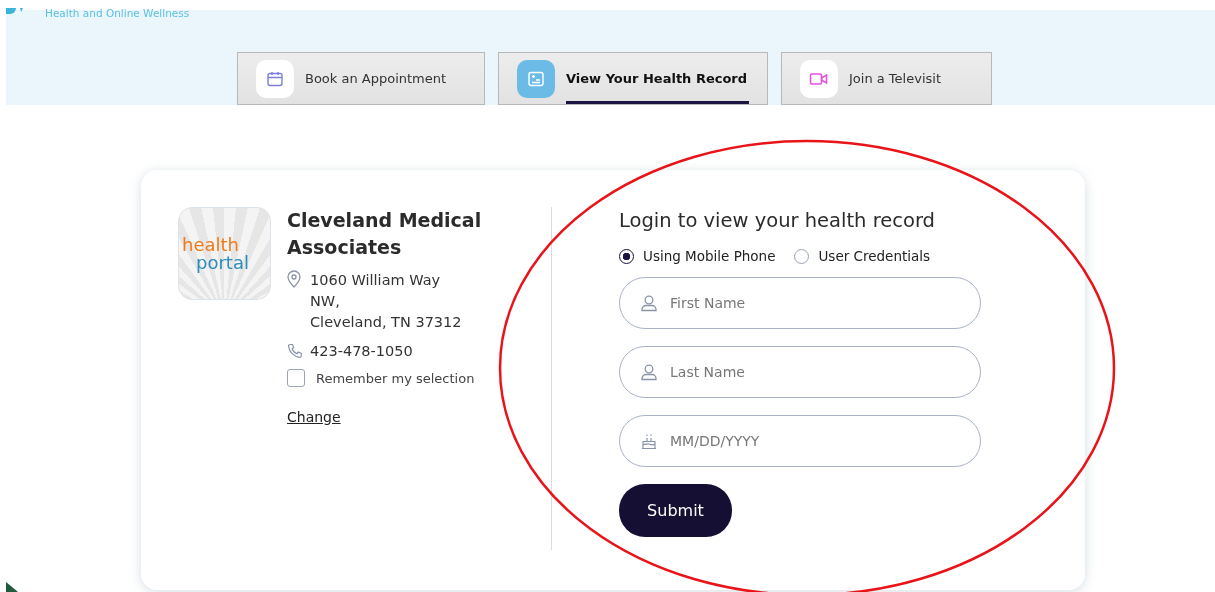 The width and height of the screenshot is (1215, 592). I want to click on nav-tab: Join a Televisit, so click(886, 78).